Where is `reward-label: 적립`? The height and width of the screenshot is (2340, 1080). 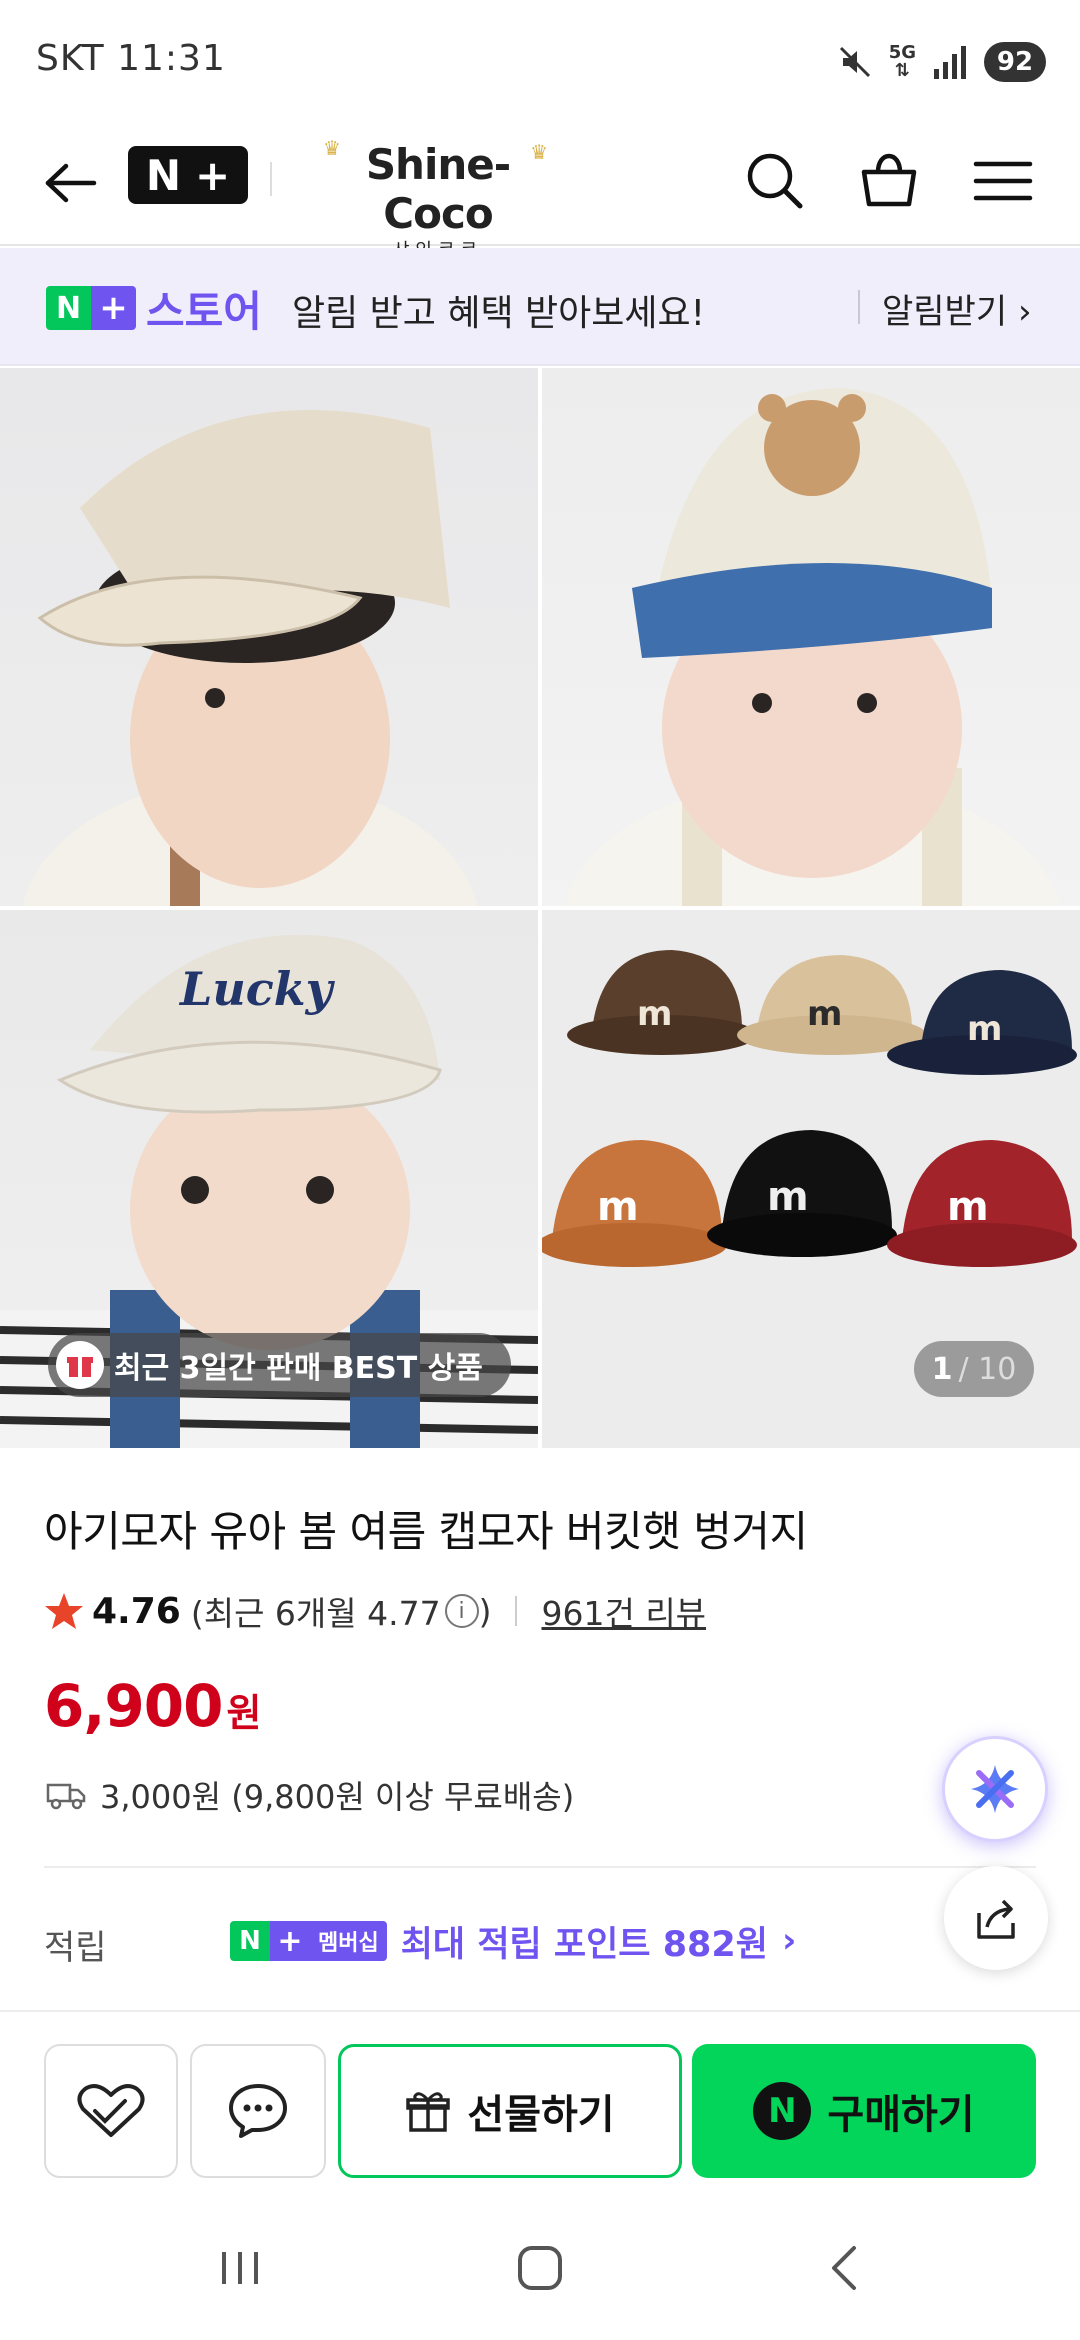
reward-label: 적립 is located at coordinates (75, 1948).